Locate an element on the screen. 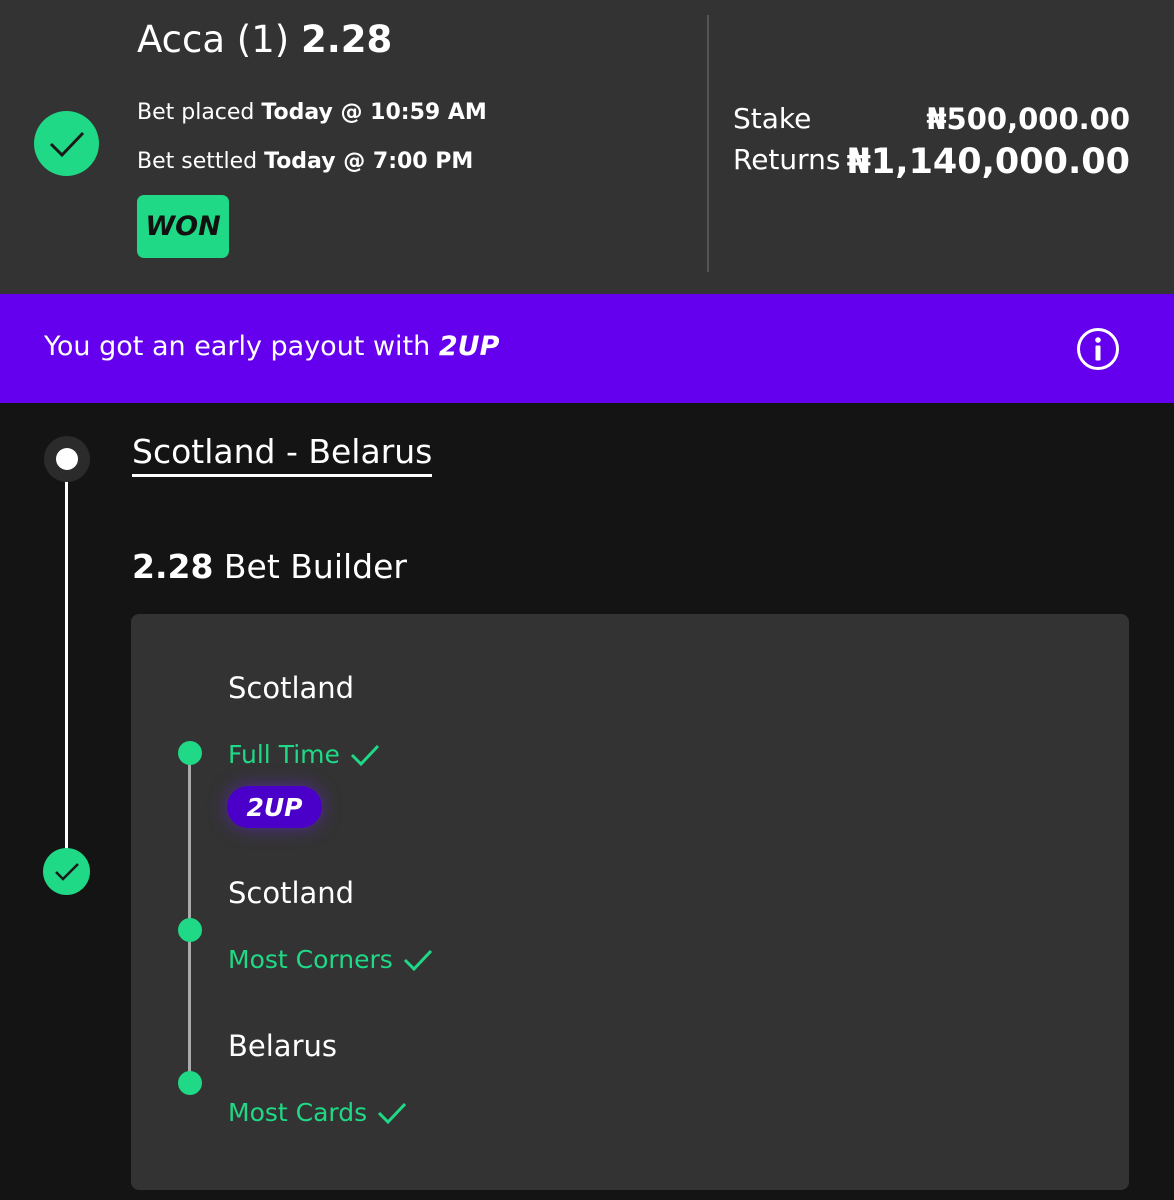 This screenshot has width=1174, height=1200. leg-market-label: Most Corners is located at coordinates (310, 959).